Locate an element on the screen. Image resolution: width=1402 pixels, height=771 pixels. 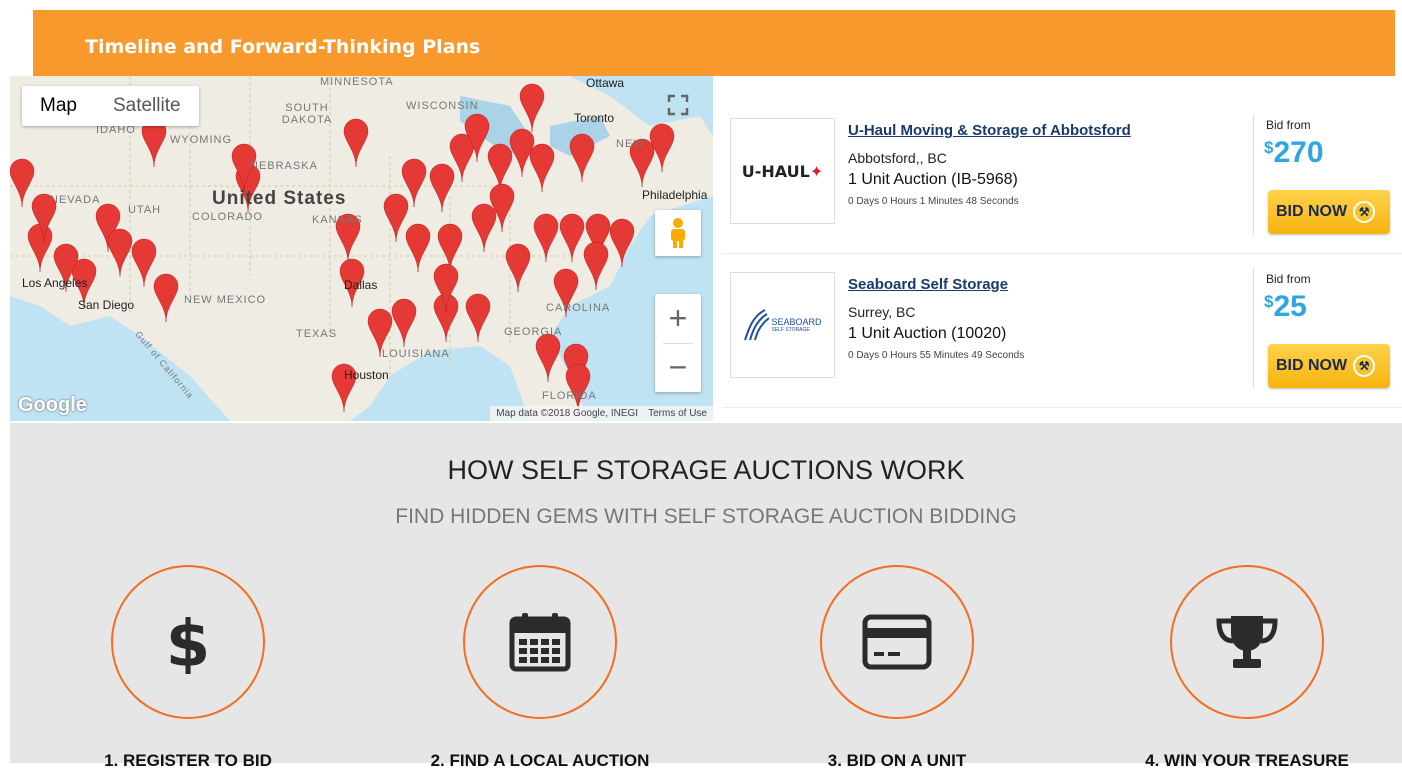
map-label-houston: Houston is located at coordinates (366, 375).